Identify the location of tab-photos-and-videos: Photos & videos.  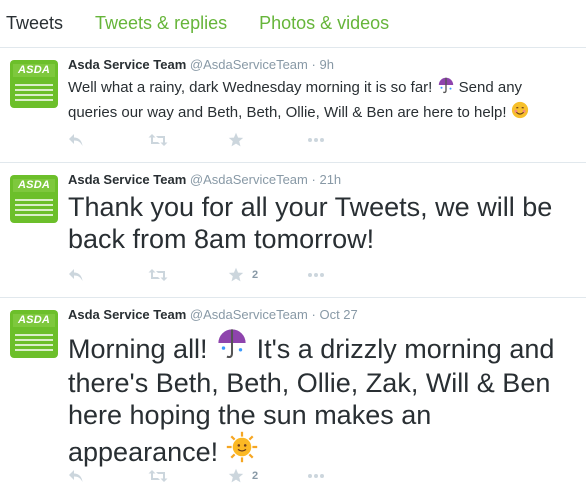
(321, 23).